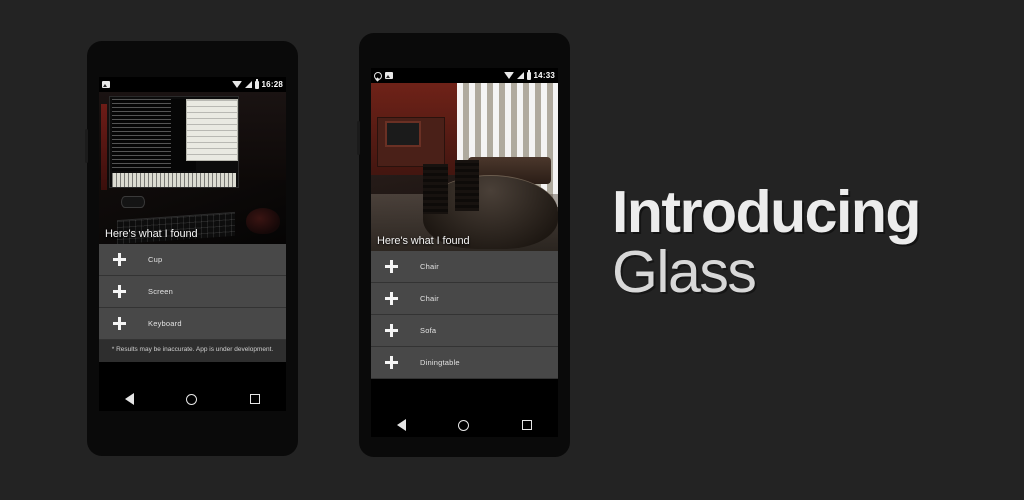  I want to click on results-list-right: Chair Chair Sofa Diningtable, so click(464, 315).